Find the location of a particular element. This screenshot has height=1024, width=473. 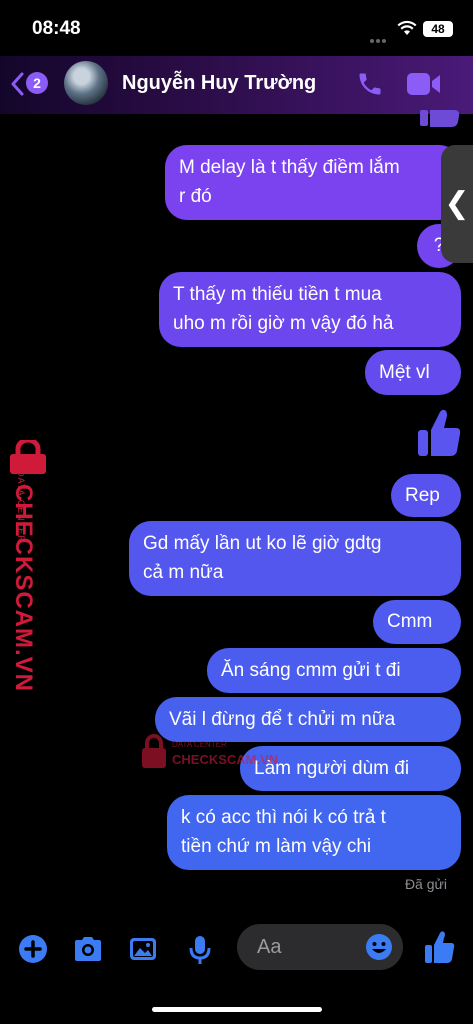

conversation-header: 2 Nguyễn Huy Trường is located at coordinates (236, 85).